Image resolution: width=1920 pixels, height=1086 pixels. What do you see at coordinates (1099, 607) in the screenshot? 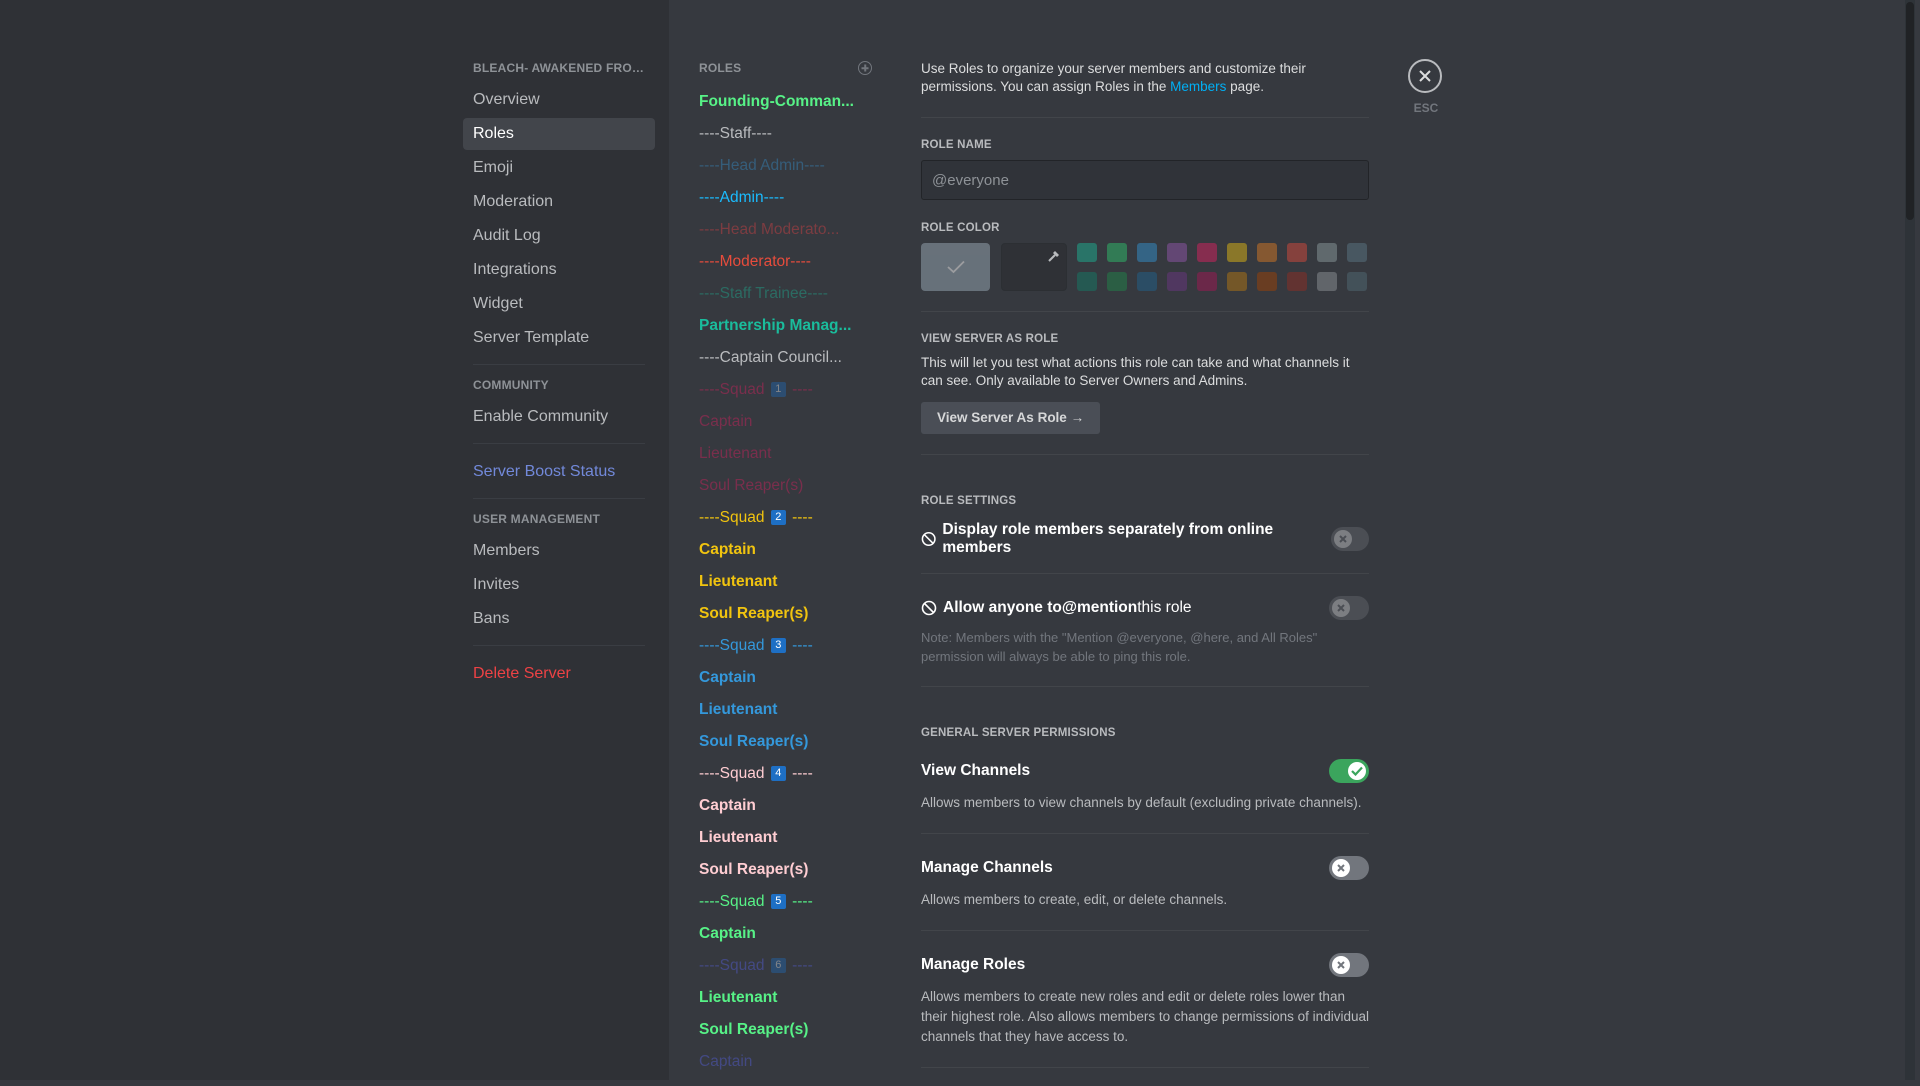
I see `allow-mention-bold: @mention` at bounding box center [1099, 607].